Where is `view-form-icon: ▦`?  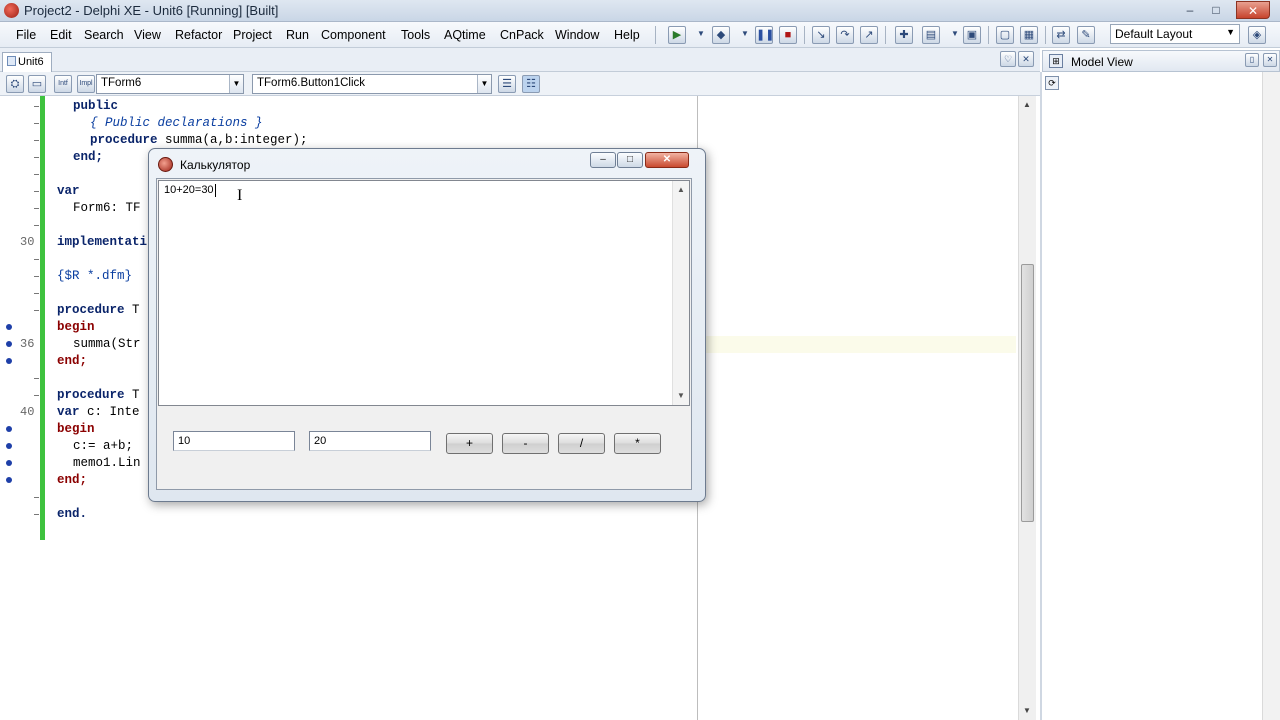 view-form-icon: ▦ is located at coordinates (1029, 35).